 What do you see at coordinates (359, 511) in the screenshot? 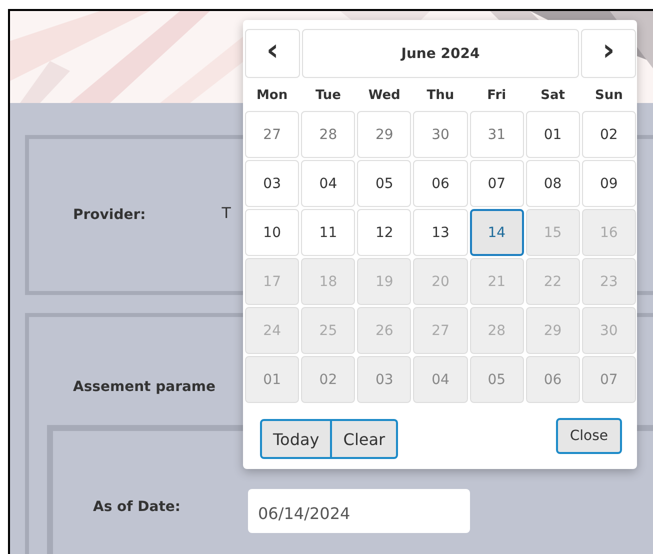
I see `date-field: 06/14/2024` at bounding box center [359, 511].